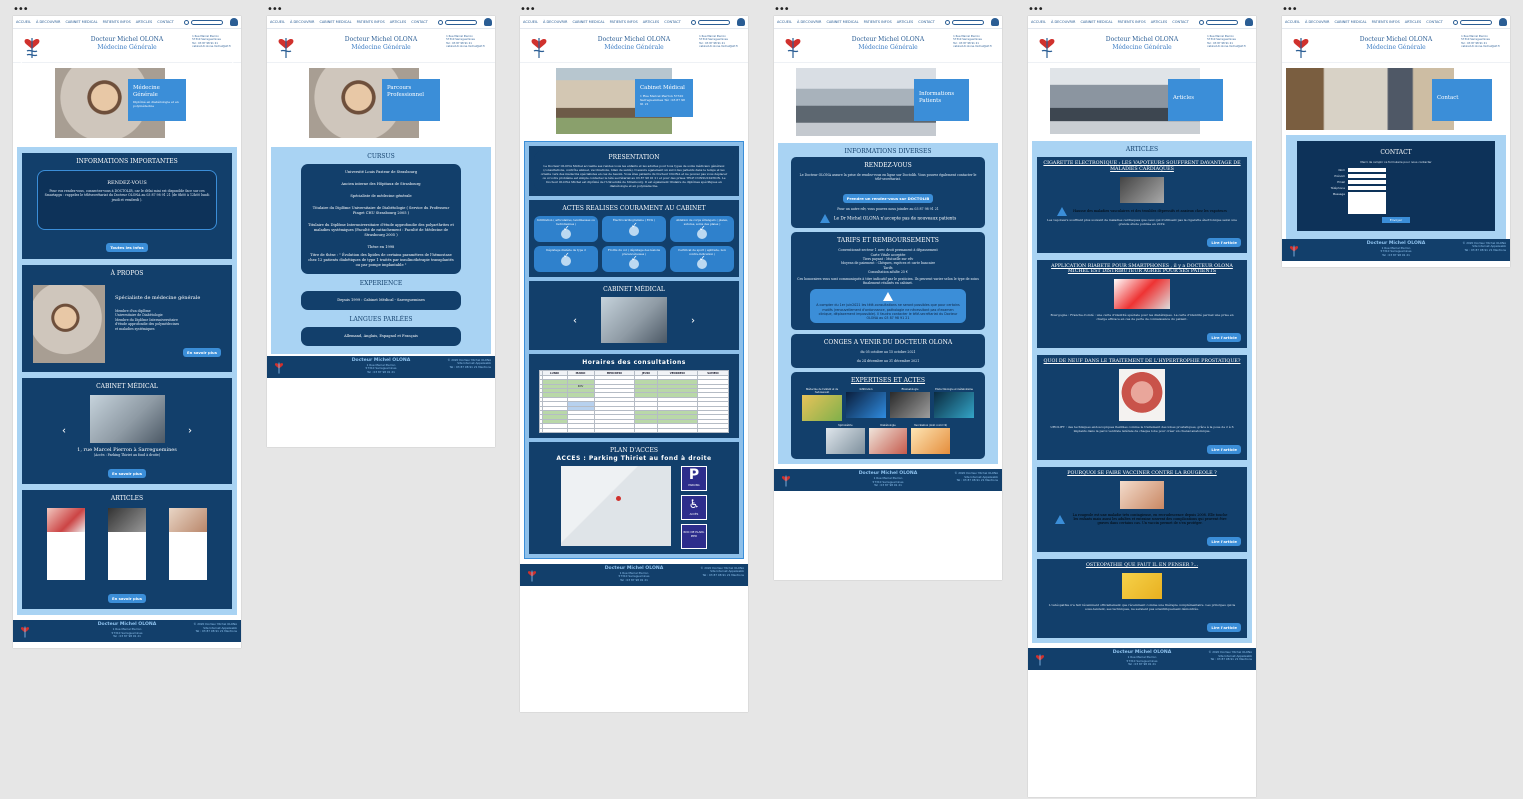 This screenshot has width=1523, height=799. What do you see at coordinates (126, 599) in the screenshot?
I see `articles-more-button: En savoir plus` at bounding box center [126, 599].